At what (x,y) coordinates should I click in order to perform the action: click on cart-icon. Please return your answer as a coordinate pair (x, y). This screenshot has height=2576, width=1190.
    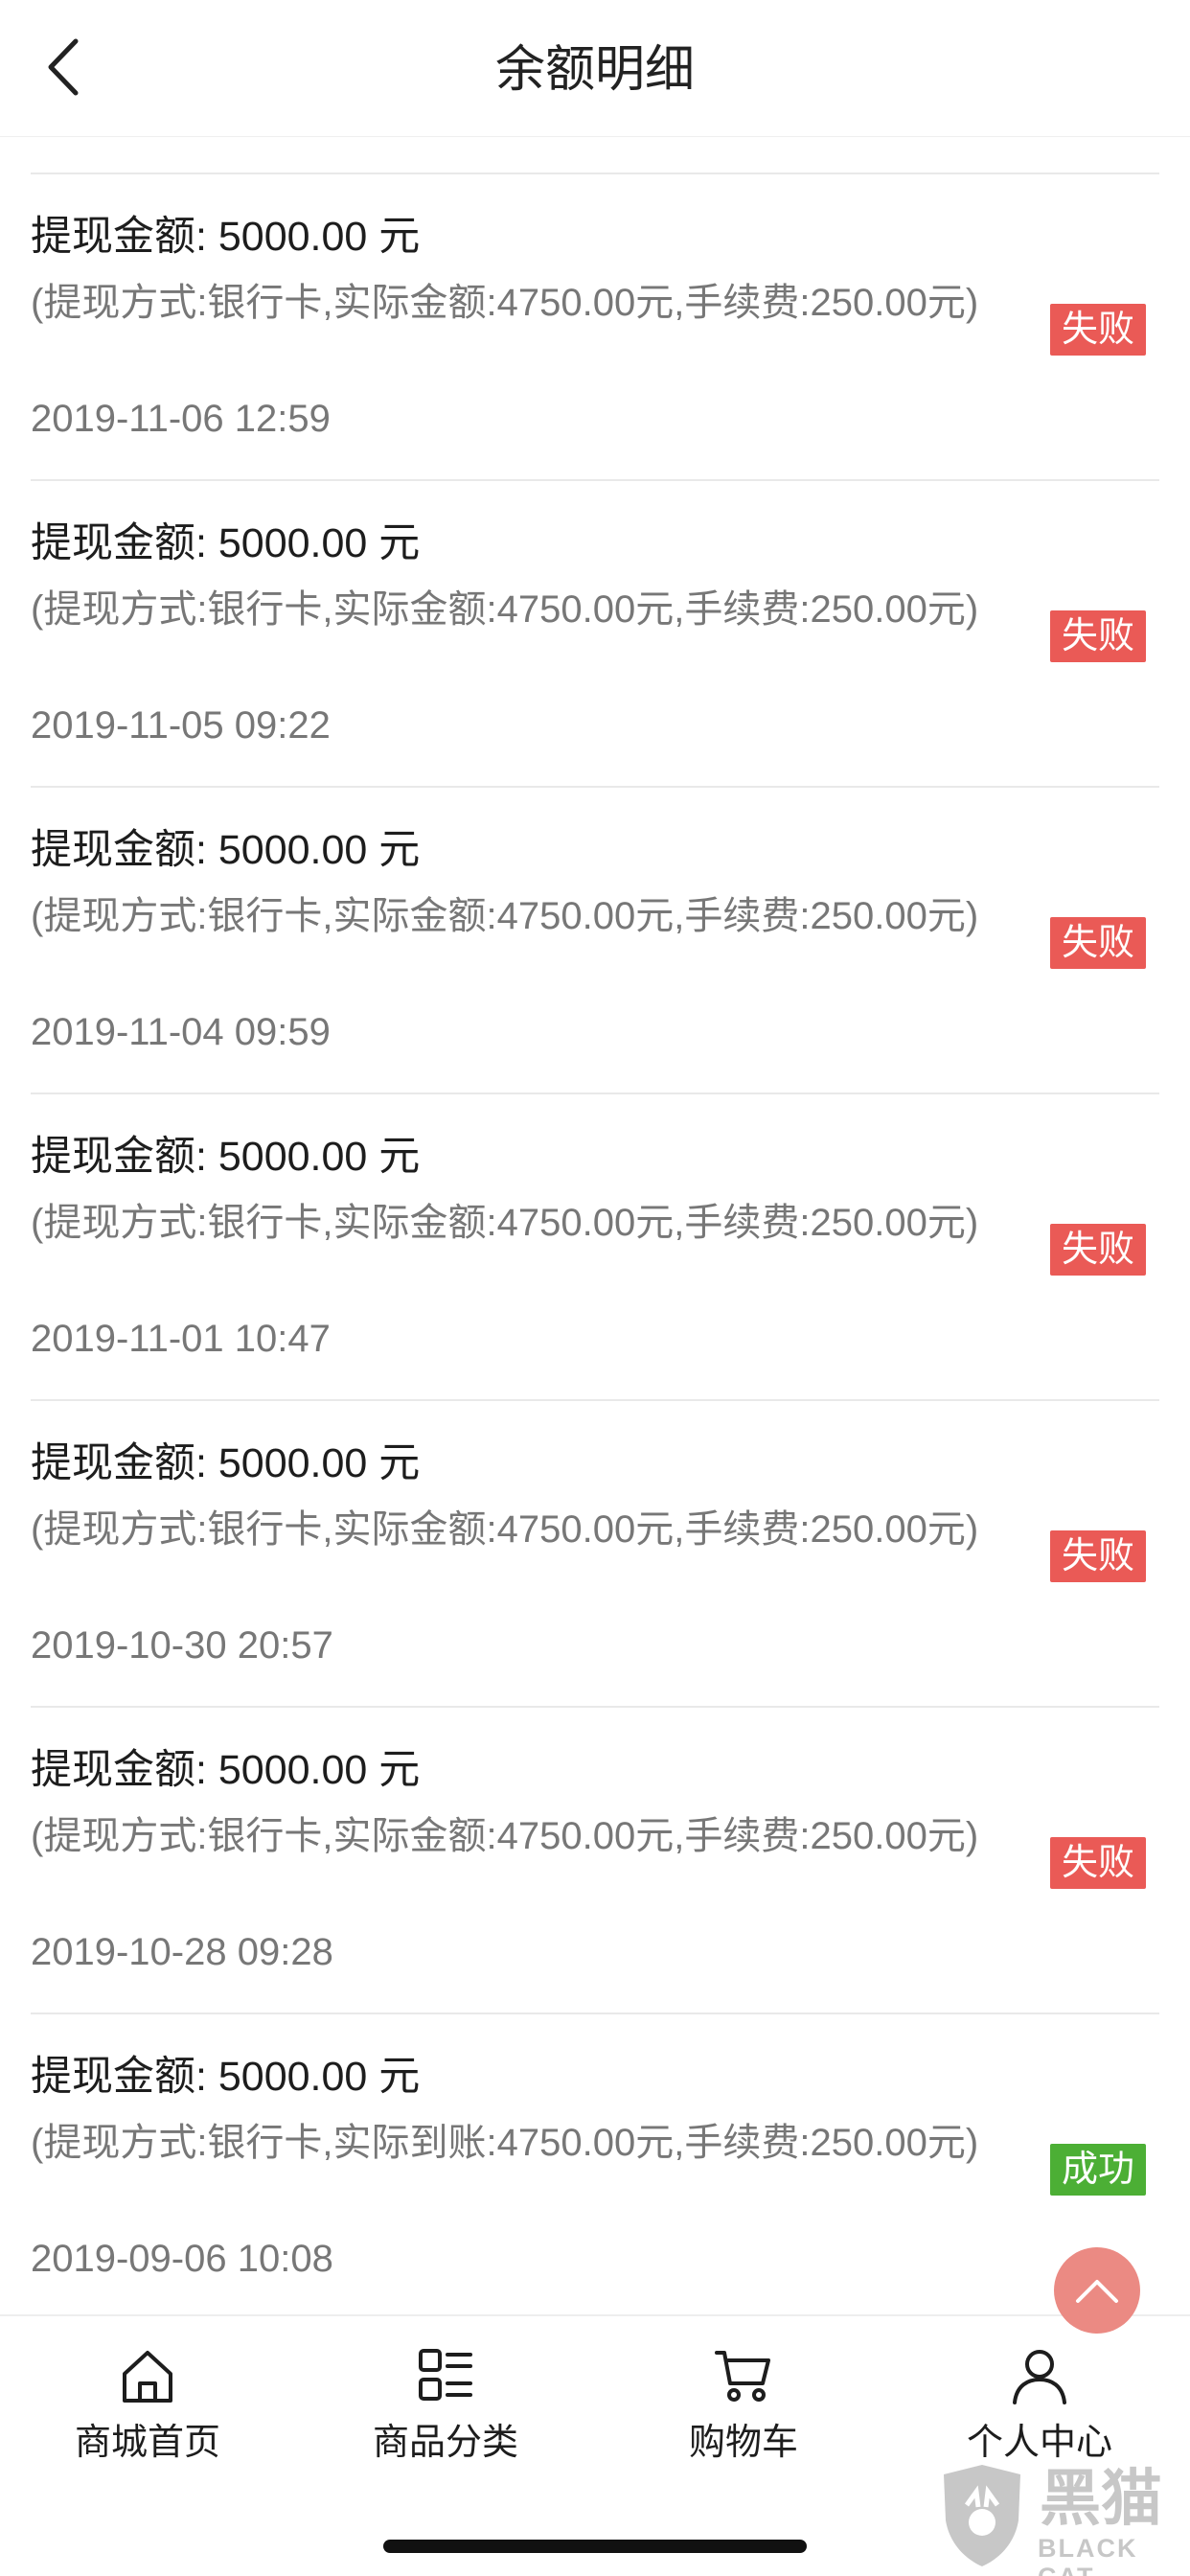
    Looking at the image, I should click on (743, 2376).